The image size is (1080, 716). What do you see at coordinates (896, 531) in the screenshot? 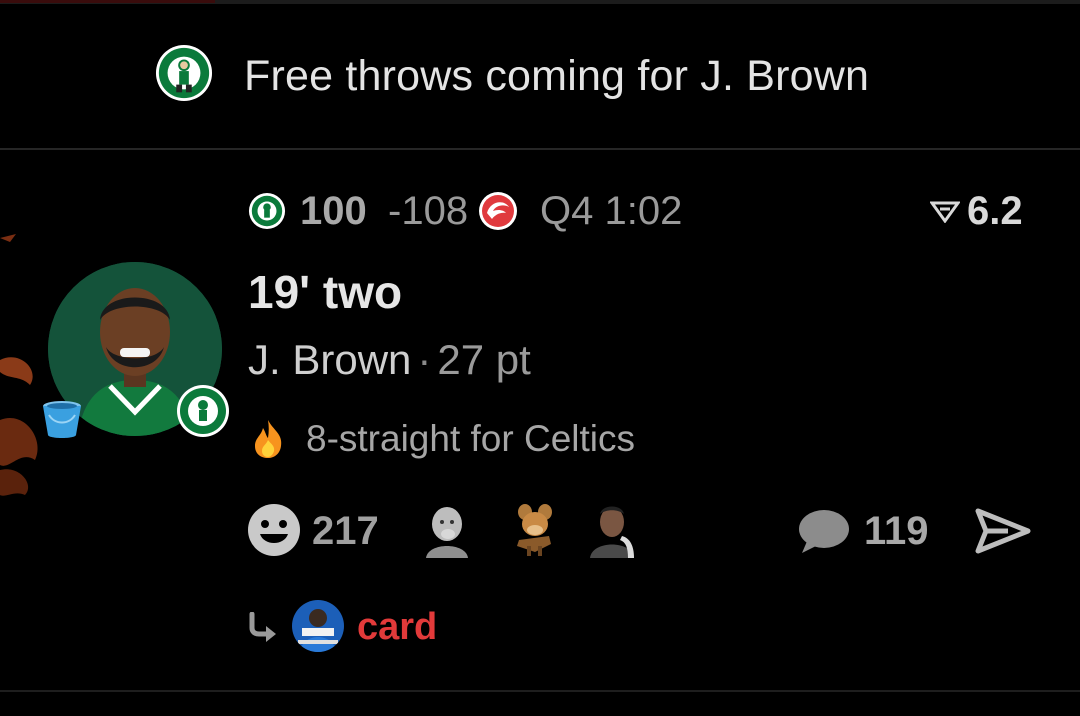
I see `comment-count: 119` at bounding box center [896, 531].